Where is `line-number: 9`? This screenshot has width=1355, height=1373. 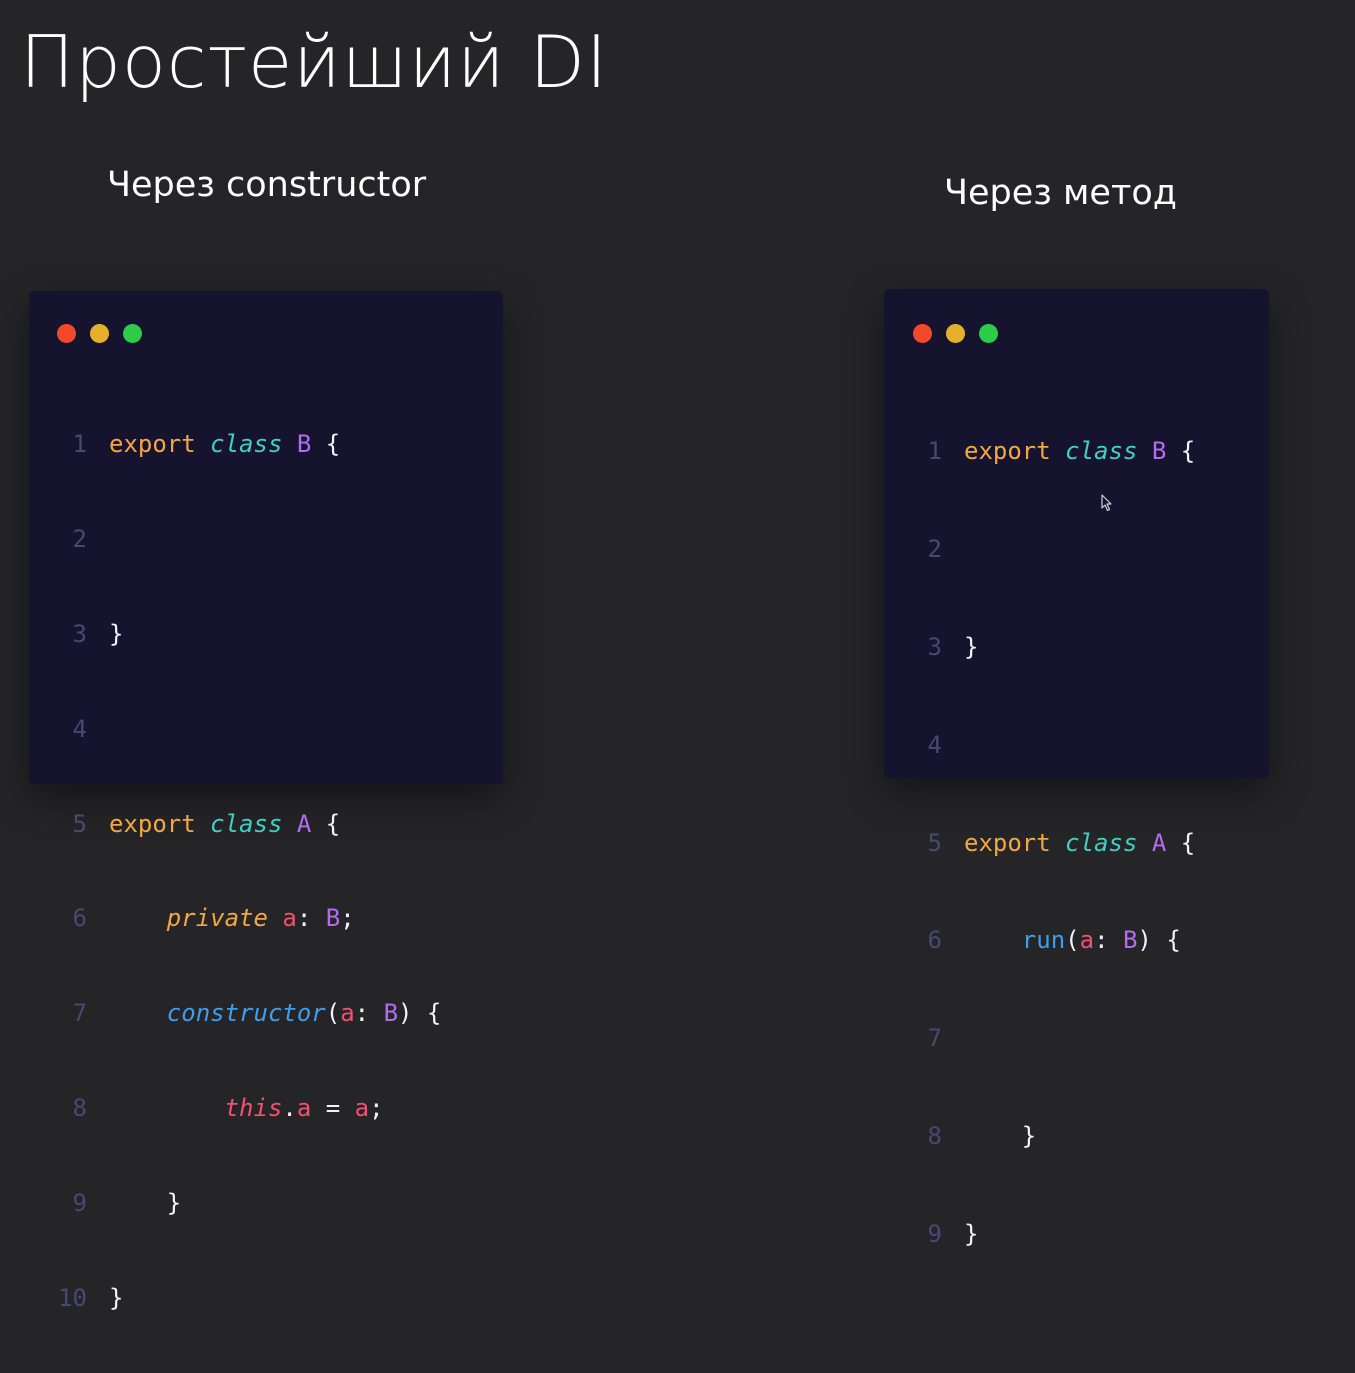
line-number: 9 is located at coordinates (79, 1202).